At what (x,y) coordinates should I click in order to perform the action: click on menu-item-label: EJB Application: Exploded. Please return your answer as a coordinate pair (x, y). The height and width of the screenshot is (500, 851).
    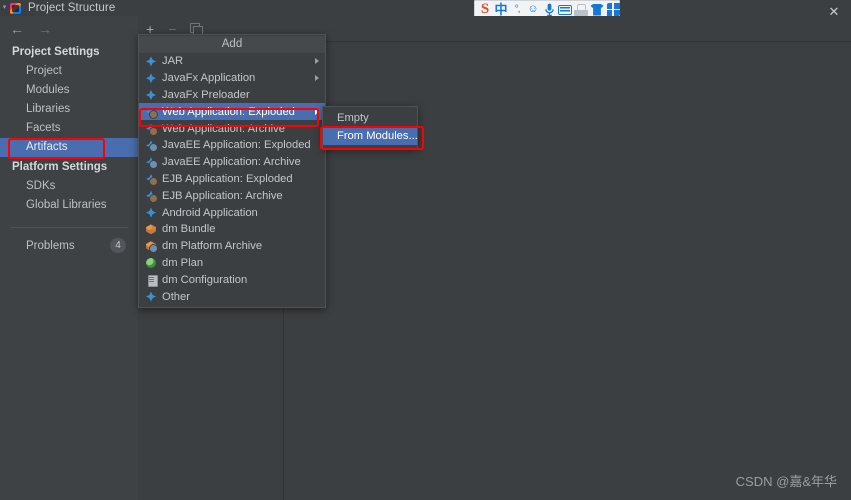
    Looking at the image, I should click on (227, 178).